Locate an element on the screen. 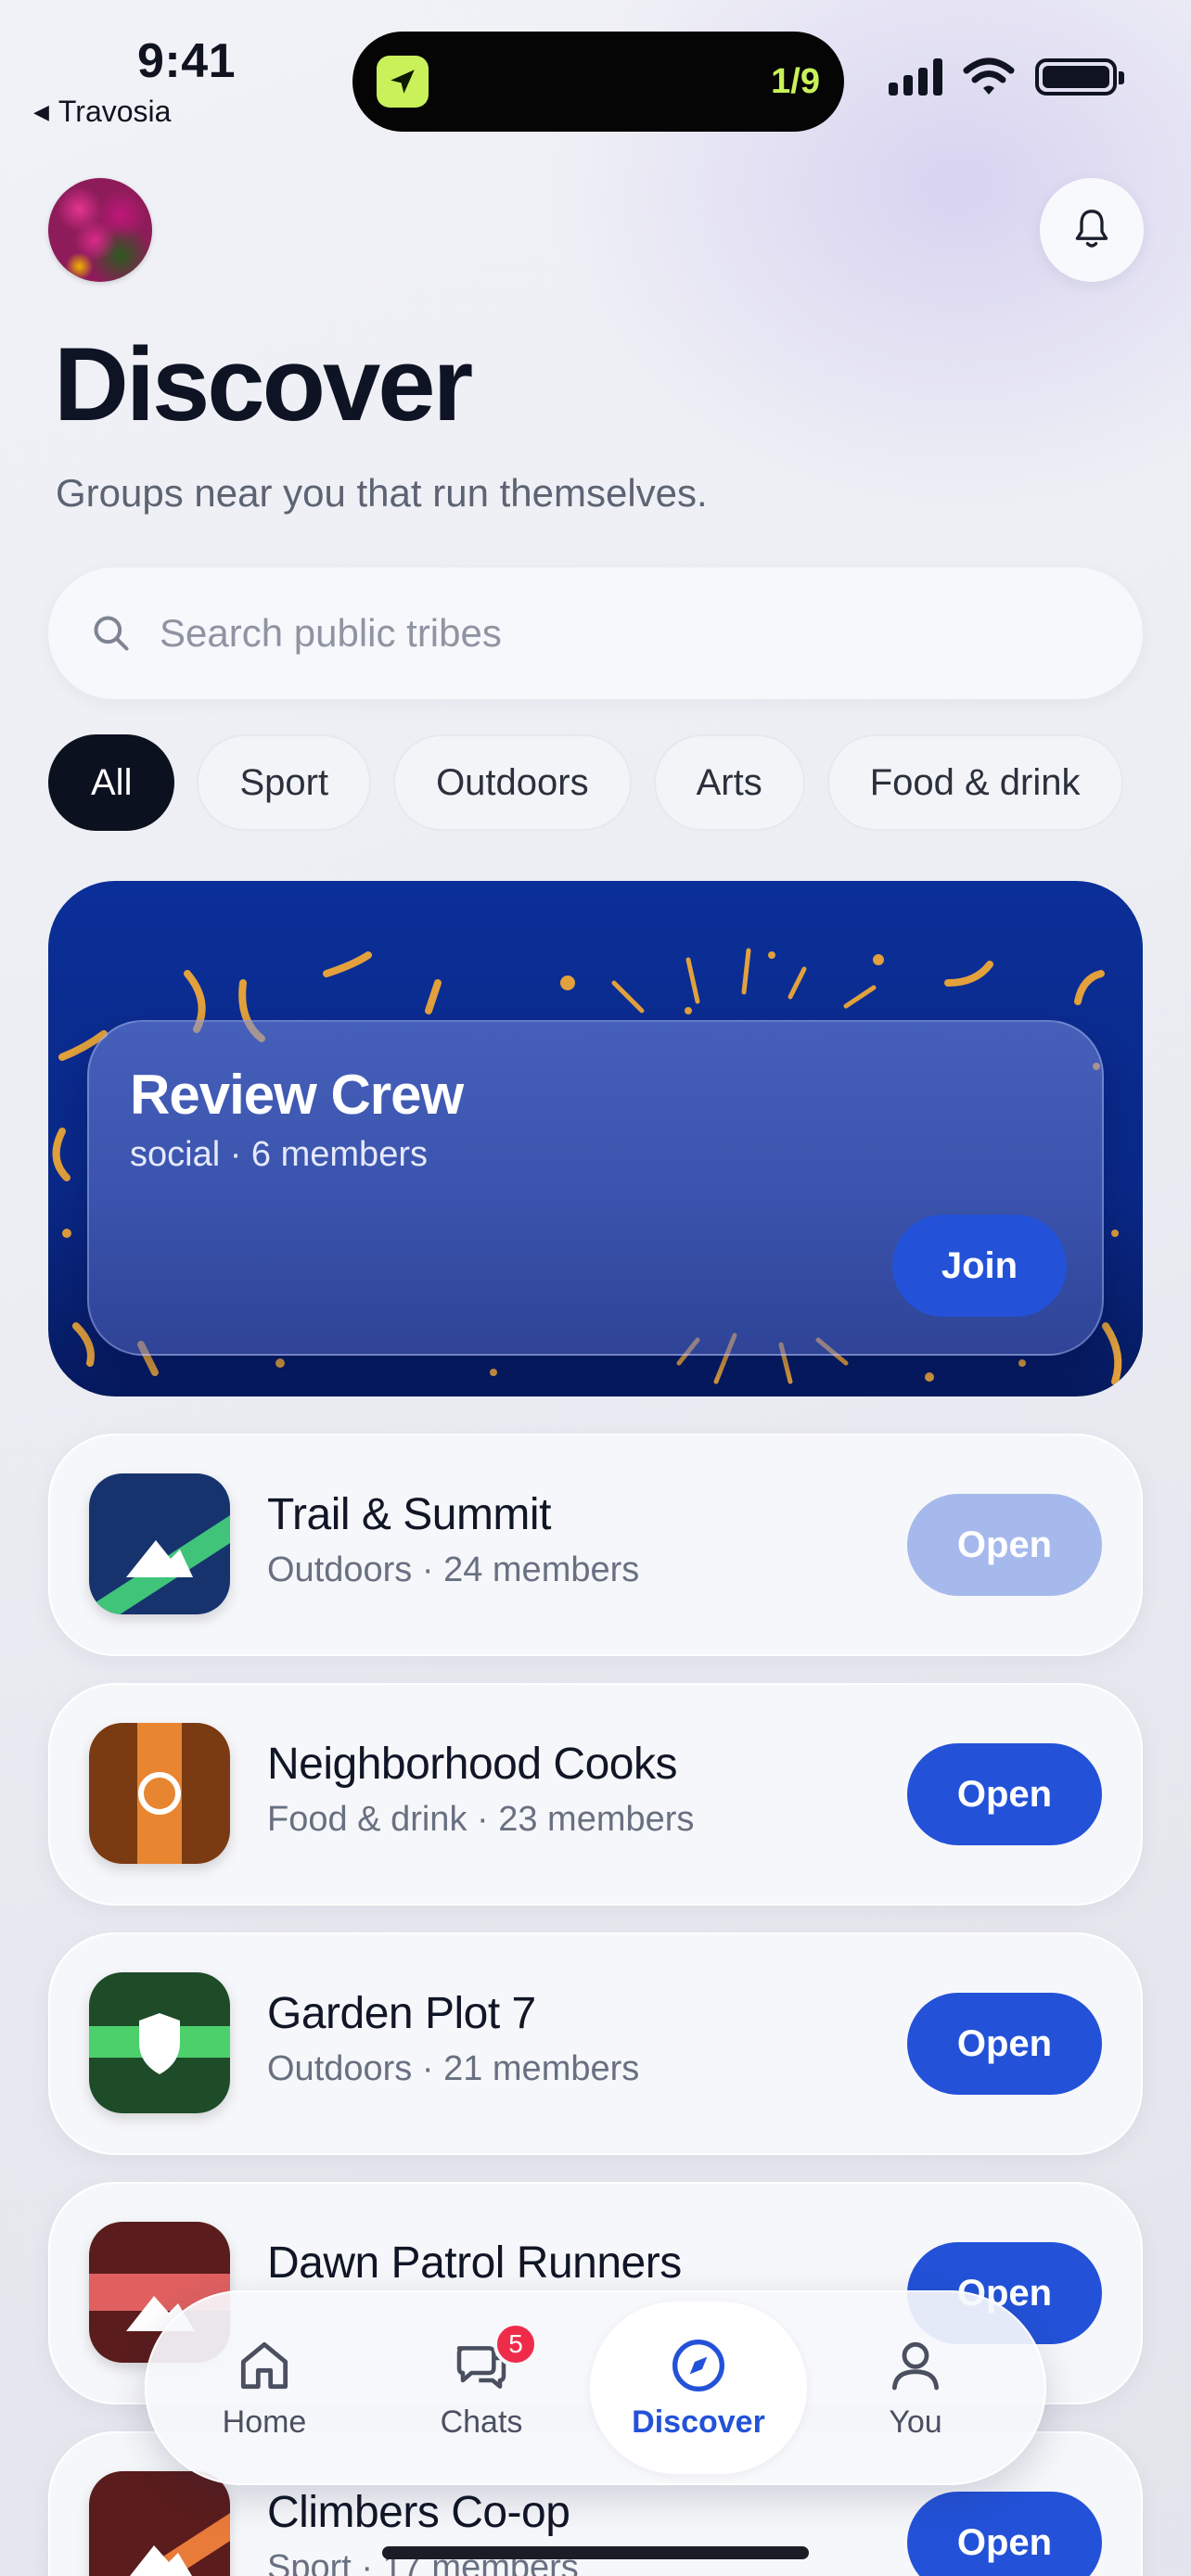  group-name: Dawn Patrol Runners is located at coordinates (475, 2263).